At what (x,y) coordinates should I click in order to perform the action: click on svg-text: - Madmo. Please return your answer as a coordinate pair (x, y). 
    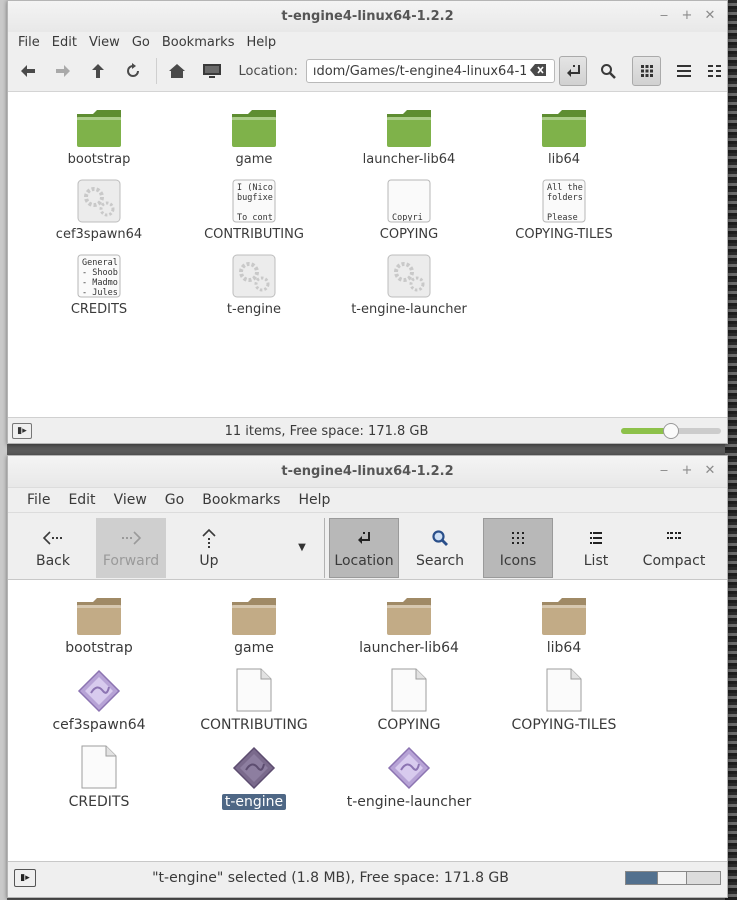
    Looking at the image, I should click on (100, 283).